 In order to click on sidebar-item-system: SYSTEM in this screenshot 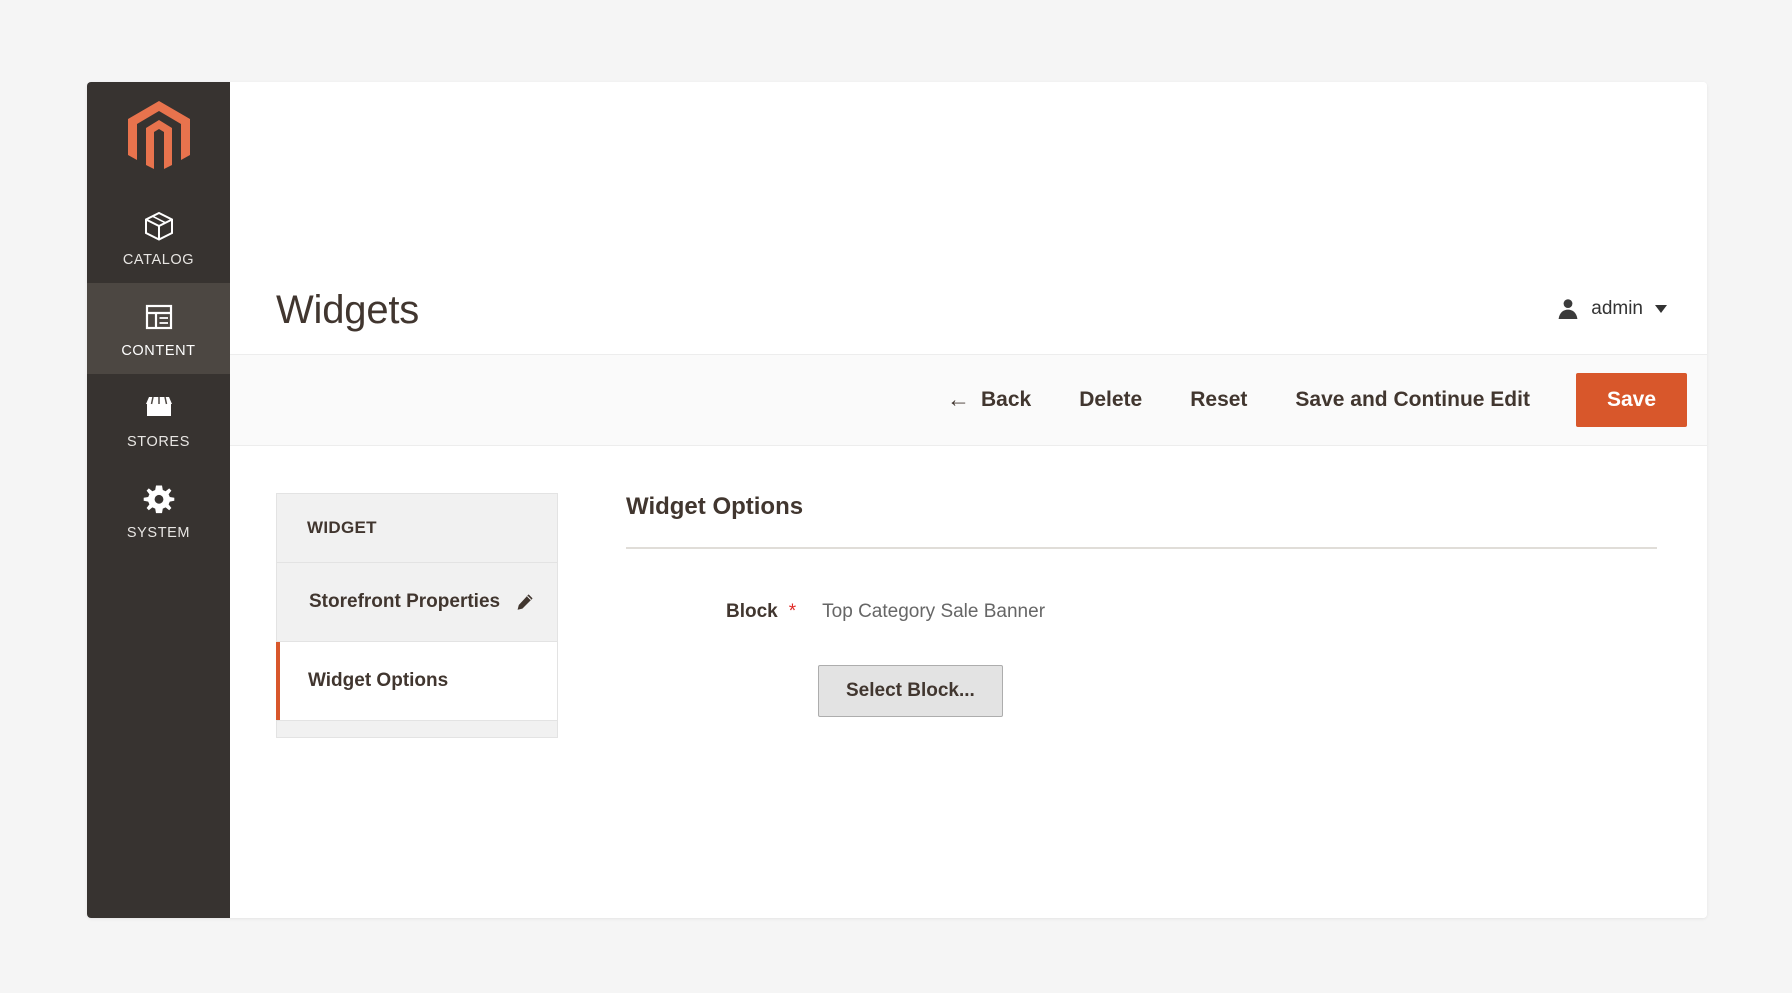, I will do `click(158, 510)`.